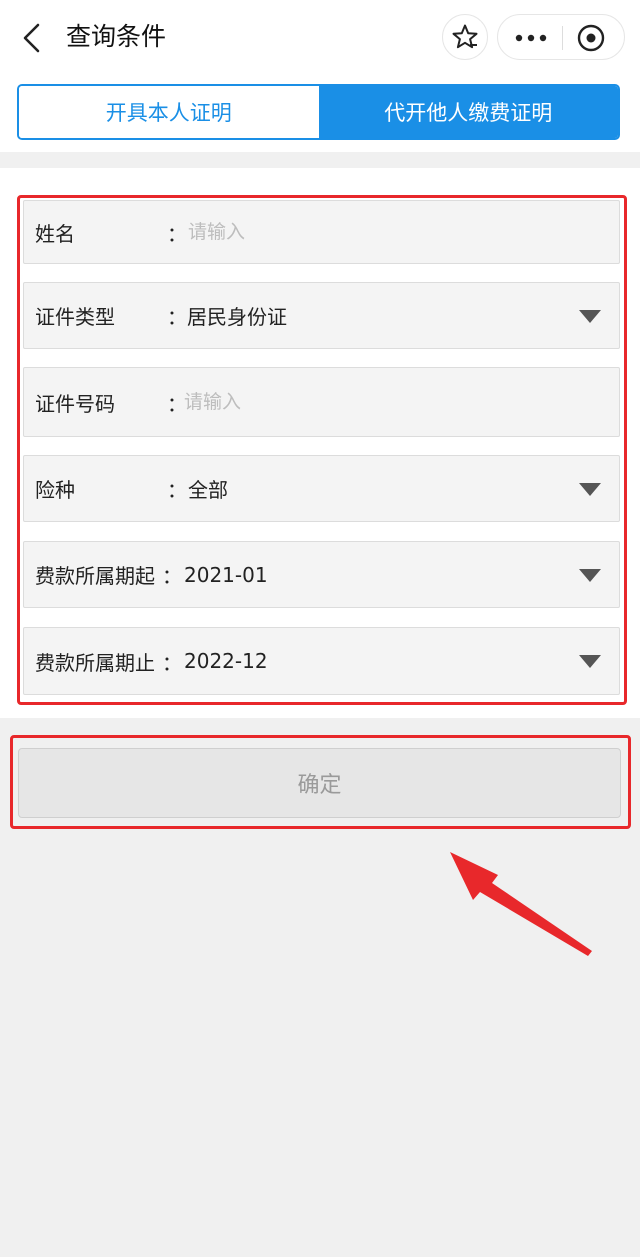 The height and width of the screenshot is (1257, 640). I want to click on navigation-bar: 查询条件, so click(320, 40).